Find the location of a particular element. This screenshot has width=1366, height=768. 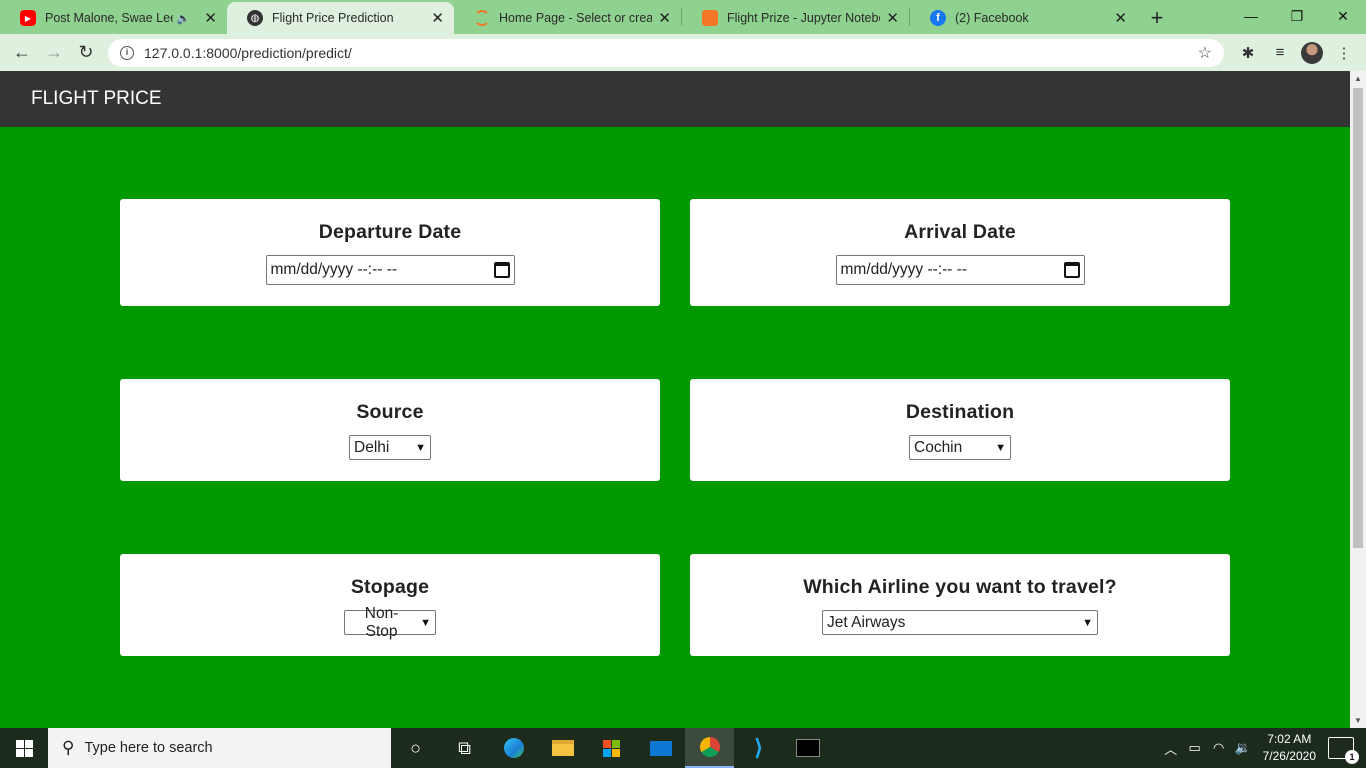

notification-count-badge: 1 is located at coordinates (1352, 757).